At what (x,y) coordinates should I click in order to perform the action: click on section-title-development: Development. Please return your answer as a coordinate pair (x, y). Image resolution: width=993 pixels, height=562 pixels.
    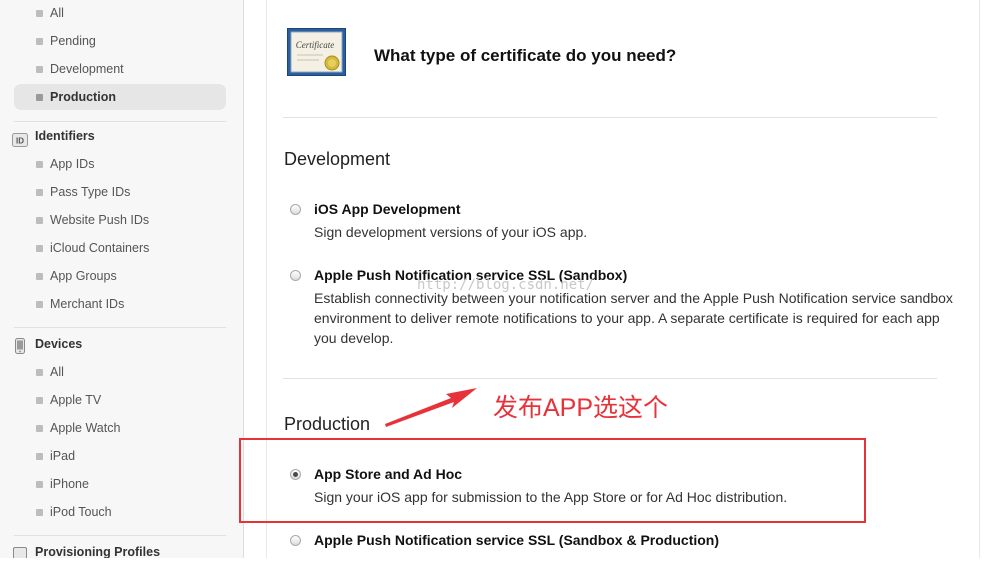
    Looking at the image, I should click on (337, 159).